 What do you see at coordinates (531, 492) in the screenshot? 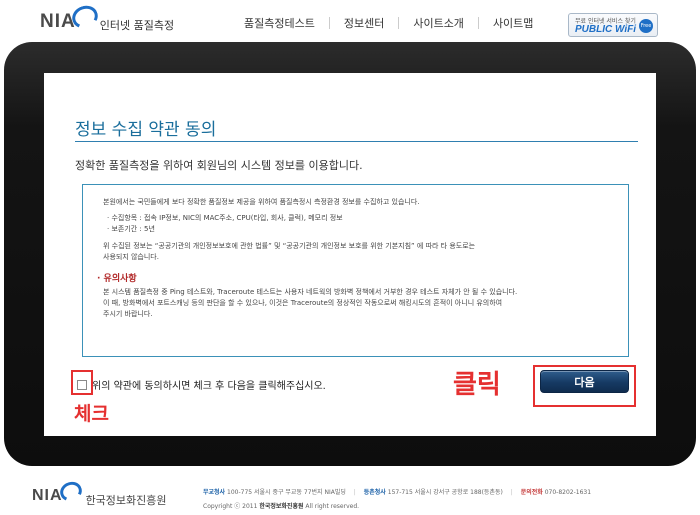
I see `phone-label: 문의전화` at bounding box center [531, 492].